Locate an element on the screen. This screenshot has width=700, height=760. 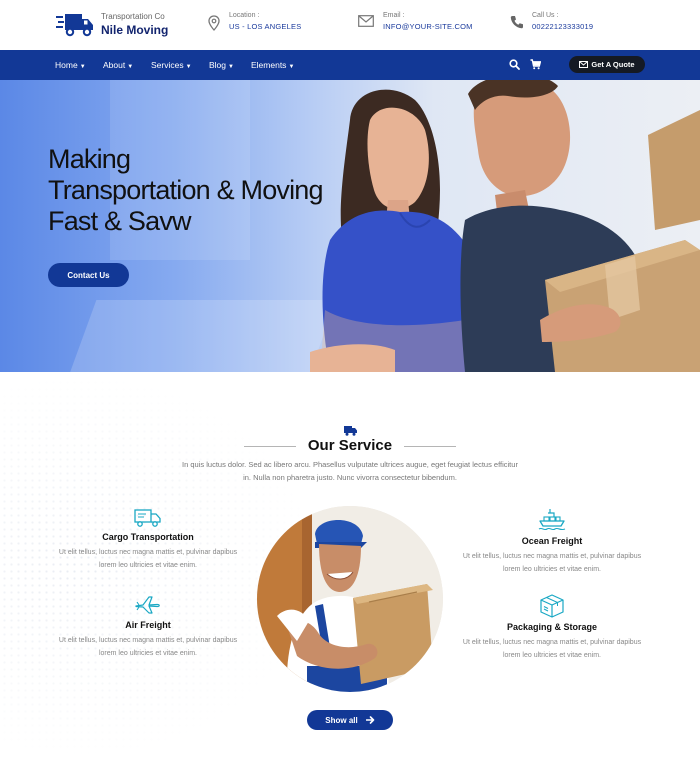
nav-item-services: Services ▼ is located at coordinates (171, 65).